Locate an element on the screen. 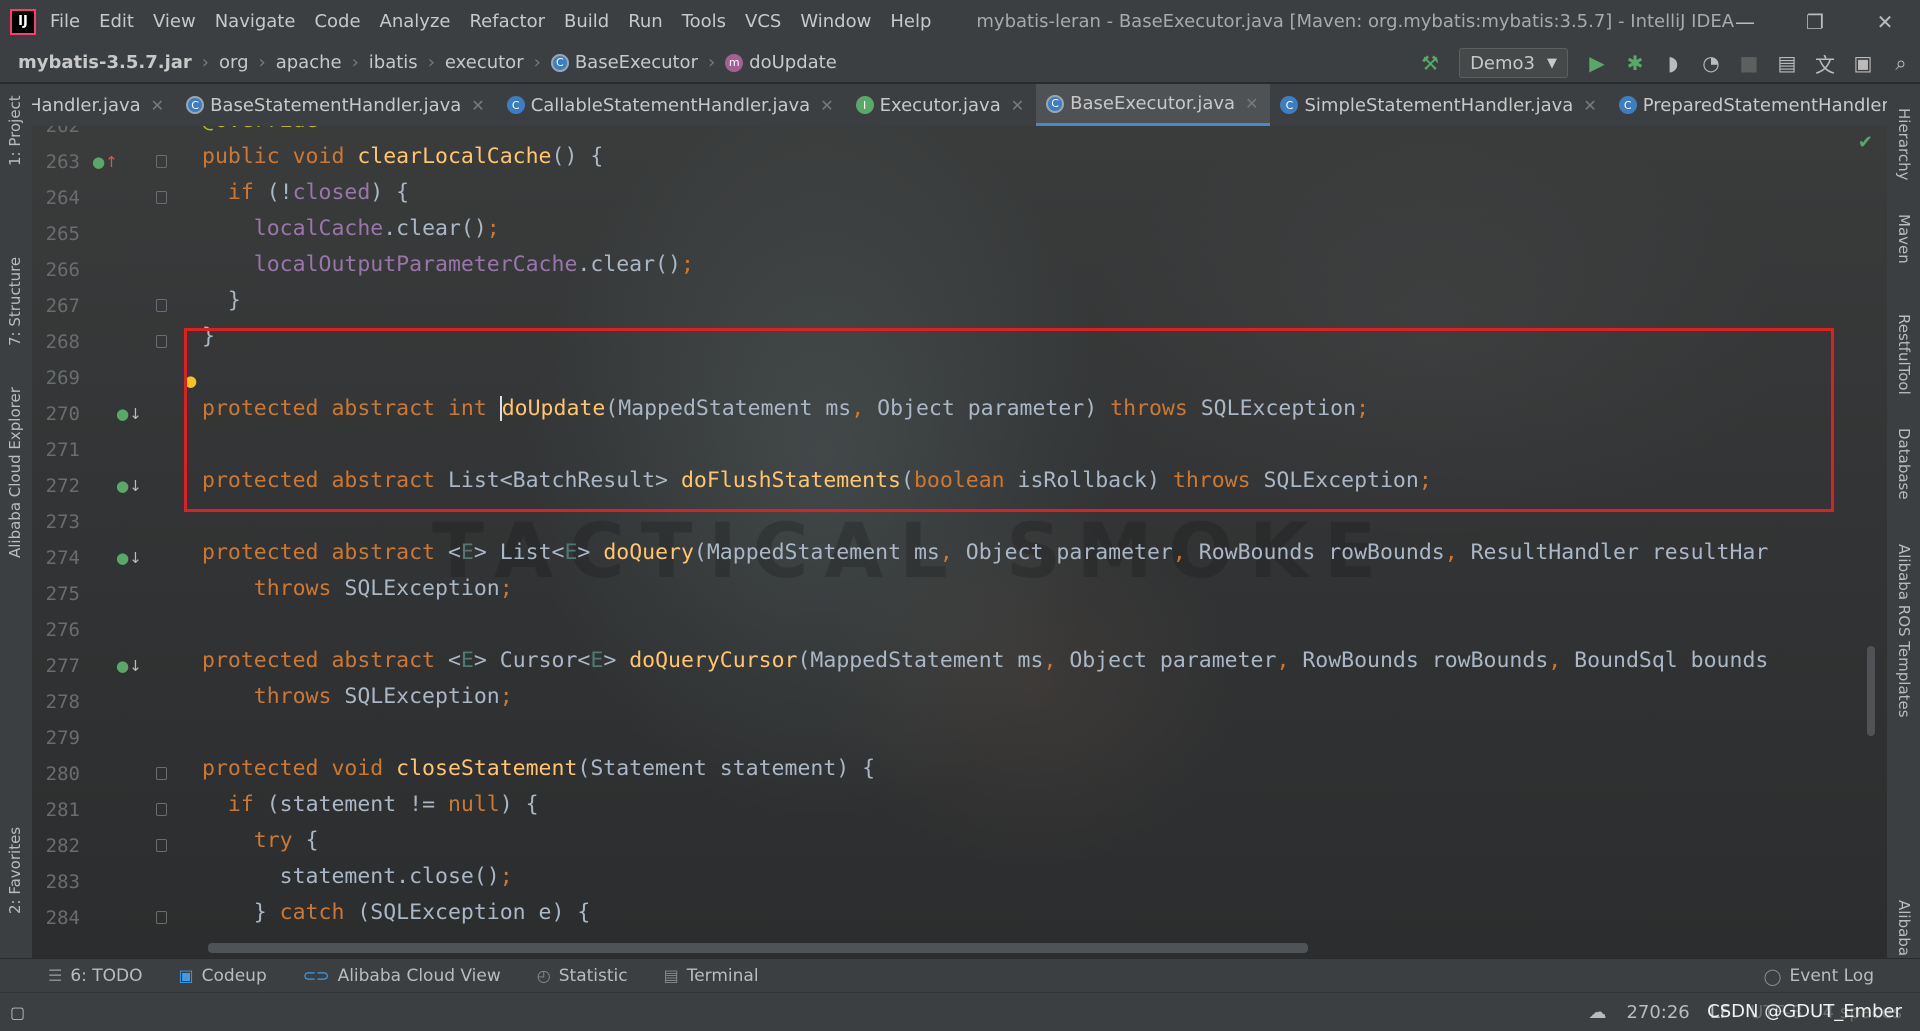 This screenshot has height=1031, width=1920. menu-build: Build is located at coordinates (586, 21).